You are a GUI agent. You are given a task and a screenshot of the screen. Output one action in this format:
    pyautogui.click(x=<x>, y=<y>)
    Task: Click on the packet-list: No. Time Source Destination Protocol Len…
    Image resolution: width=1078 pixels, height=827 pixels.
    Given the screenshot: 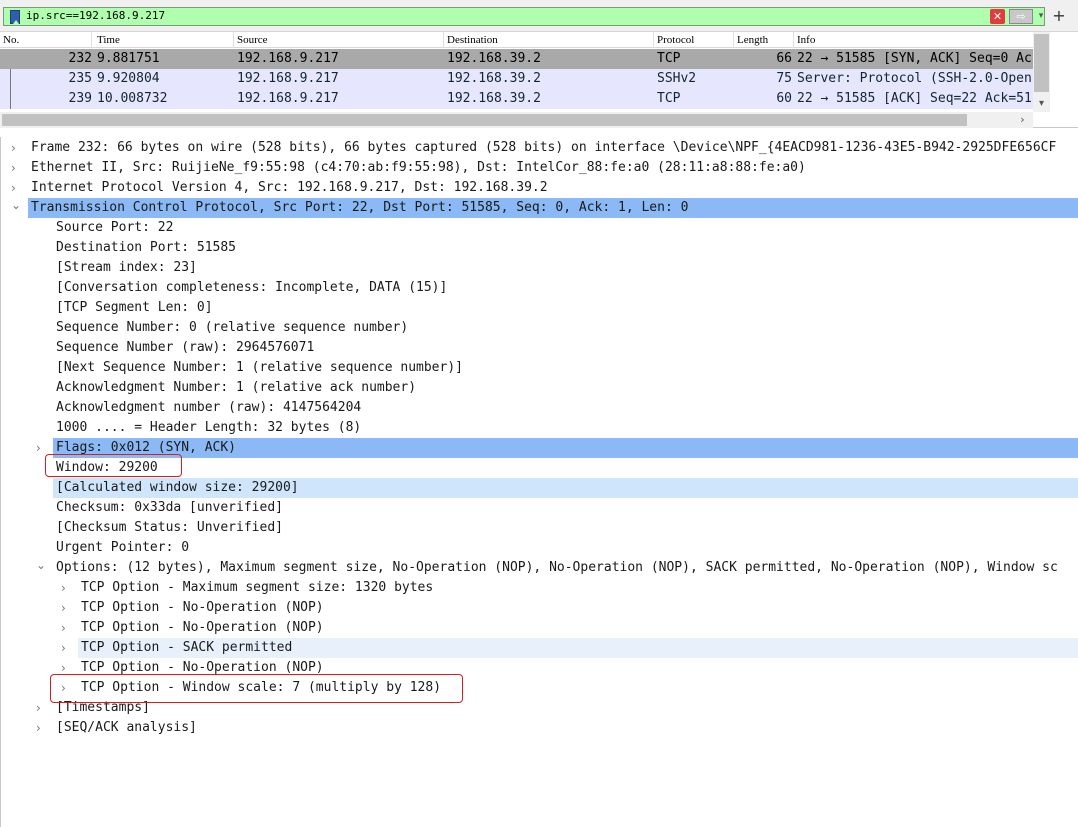 What is the action you would take?
    pyautogui.click(x=539, y=80)
    